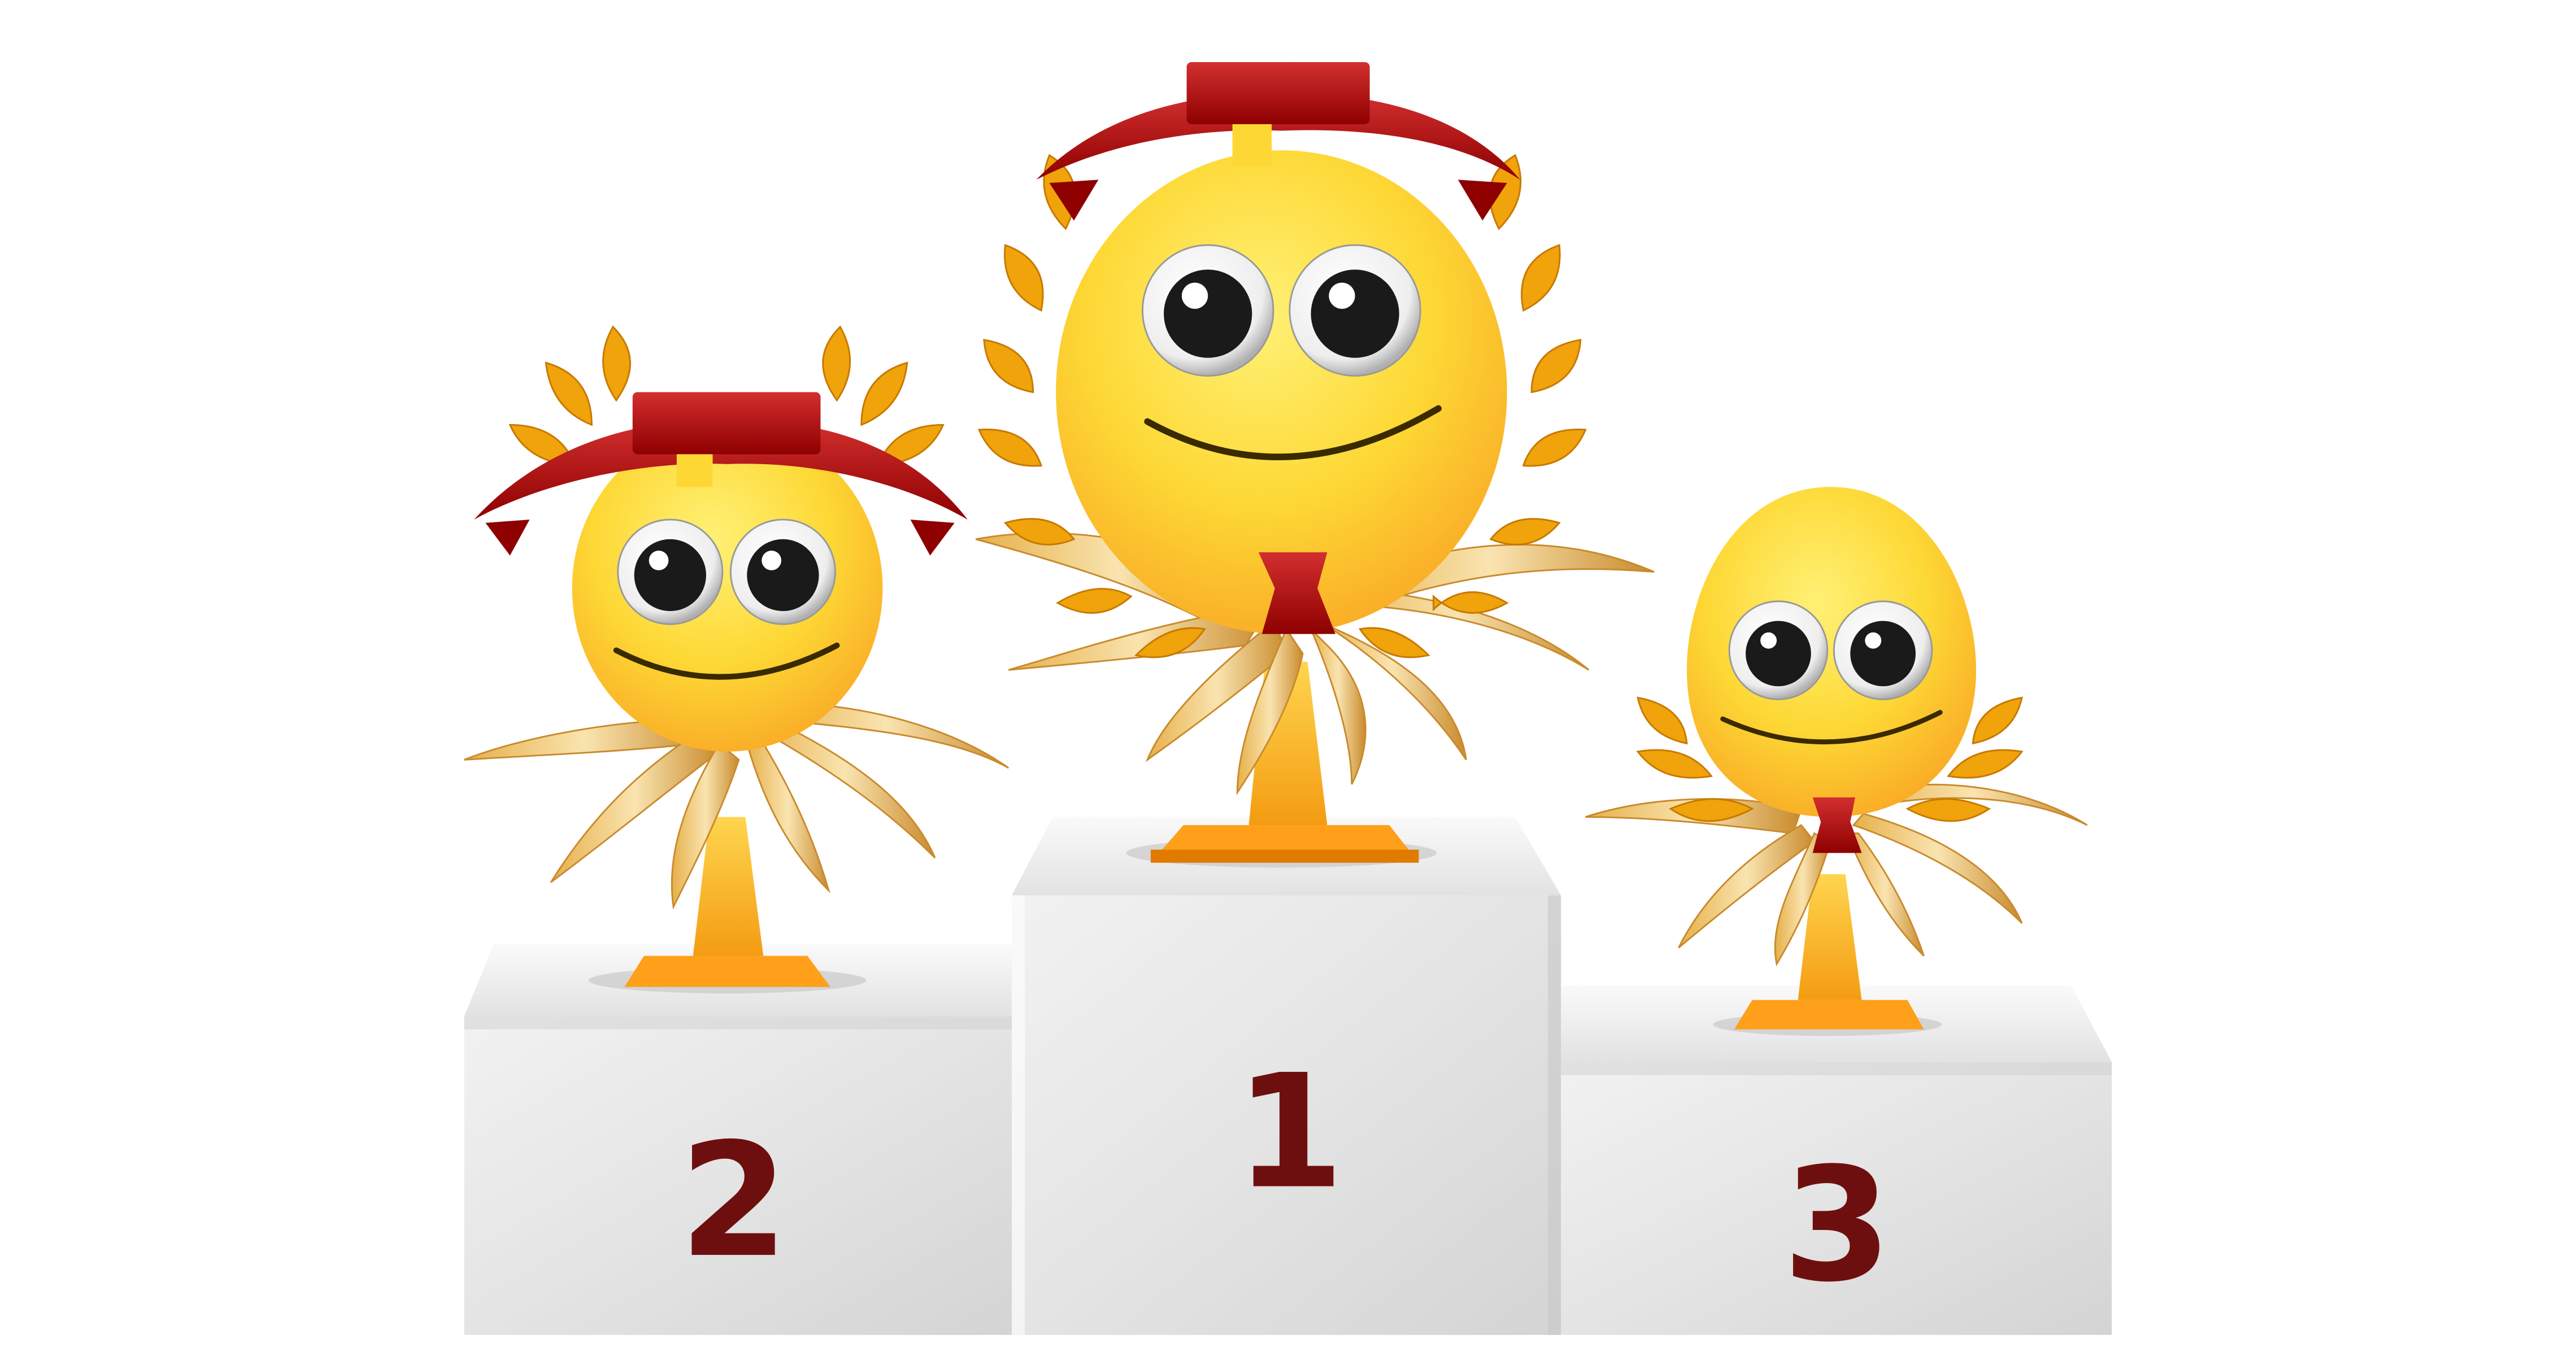 The height and width of the screenshot is (1348, 2576). Describe the element at coordinates (1837, 1224) in the screenshot. I see `place-number-third: 3` at that location.